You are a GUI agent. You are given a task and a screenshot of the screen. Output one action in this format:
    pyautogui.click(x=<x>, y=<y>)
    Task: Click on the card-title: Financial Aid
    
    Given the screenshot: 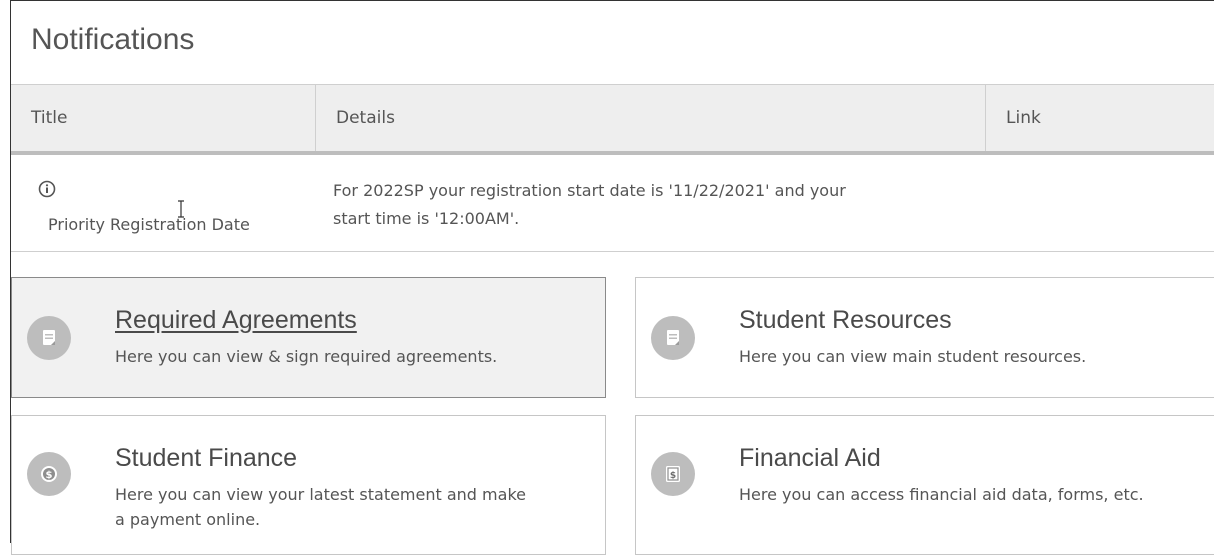 What is the action you would take?
    pyautogui.click(x=810, y=458)
    